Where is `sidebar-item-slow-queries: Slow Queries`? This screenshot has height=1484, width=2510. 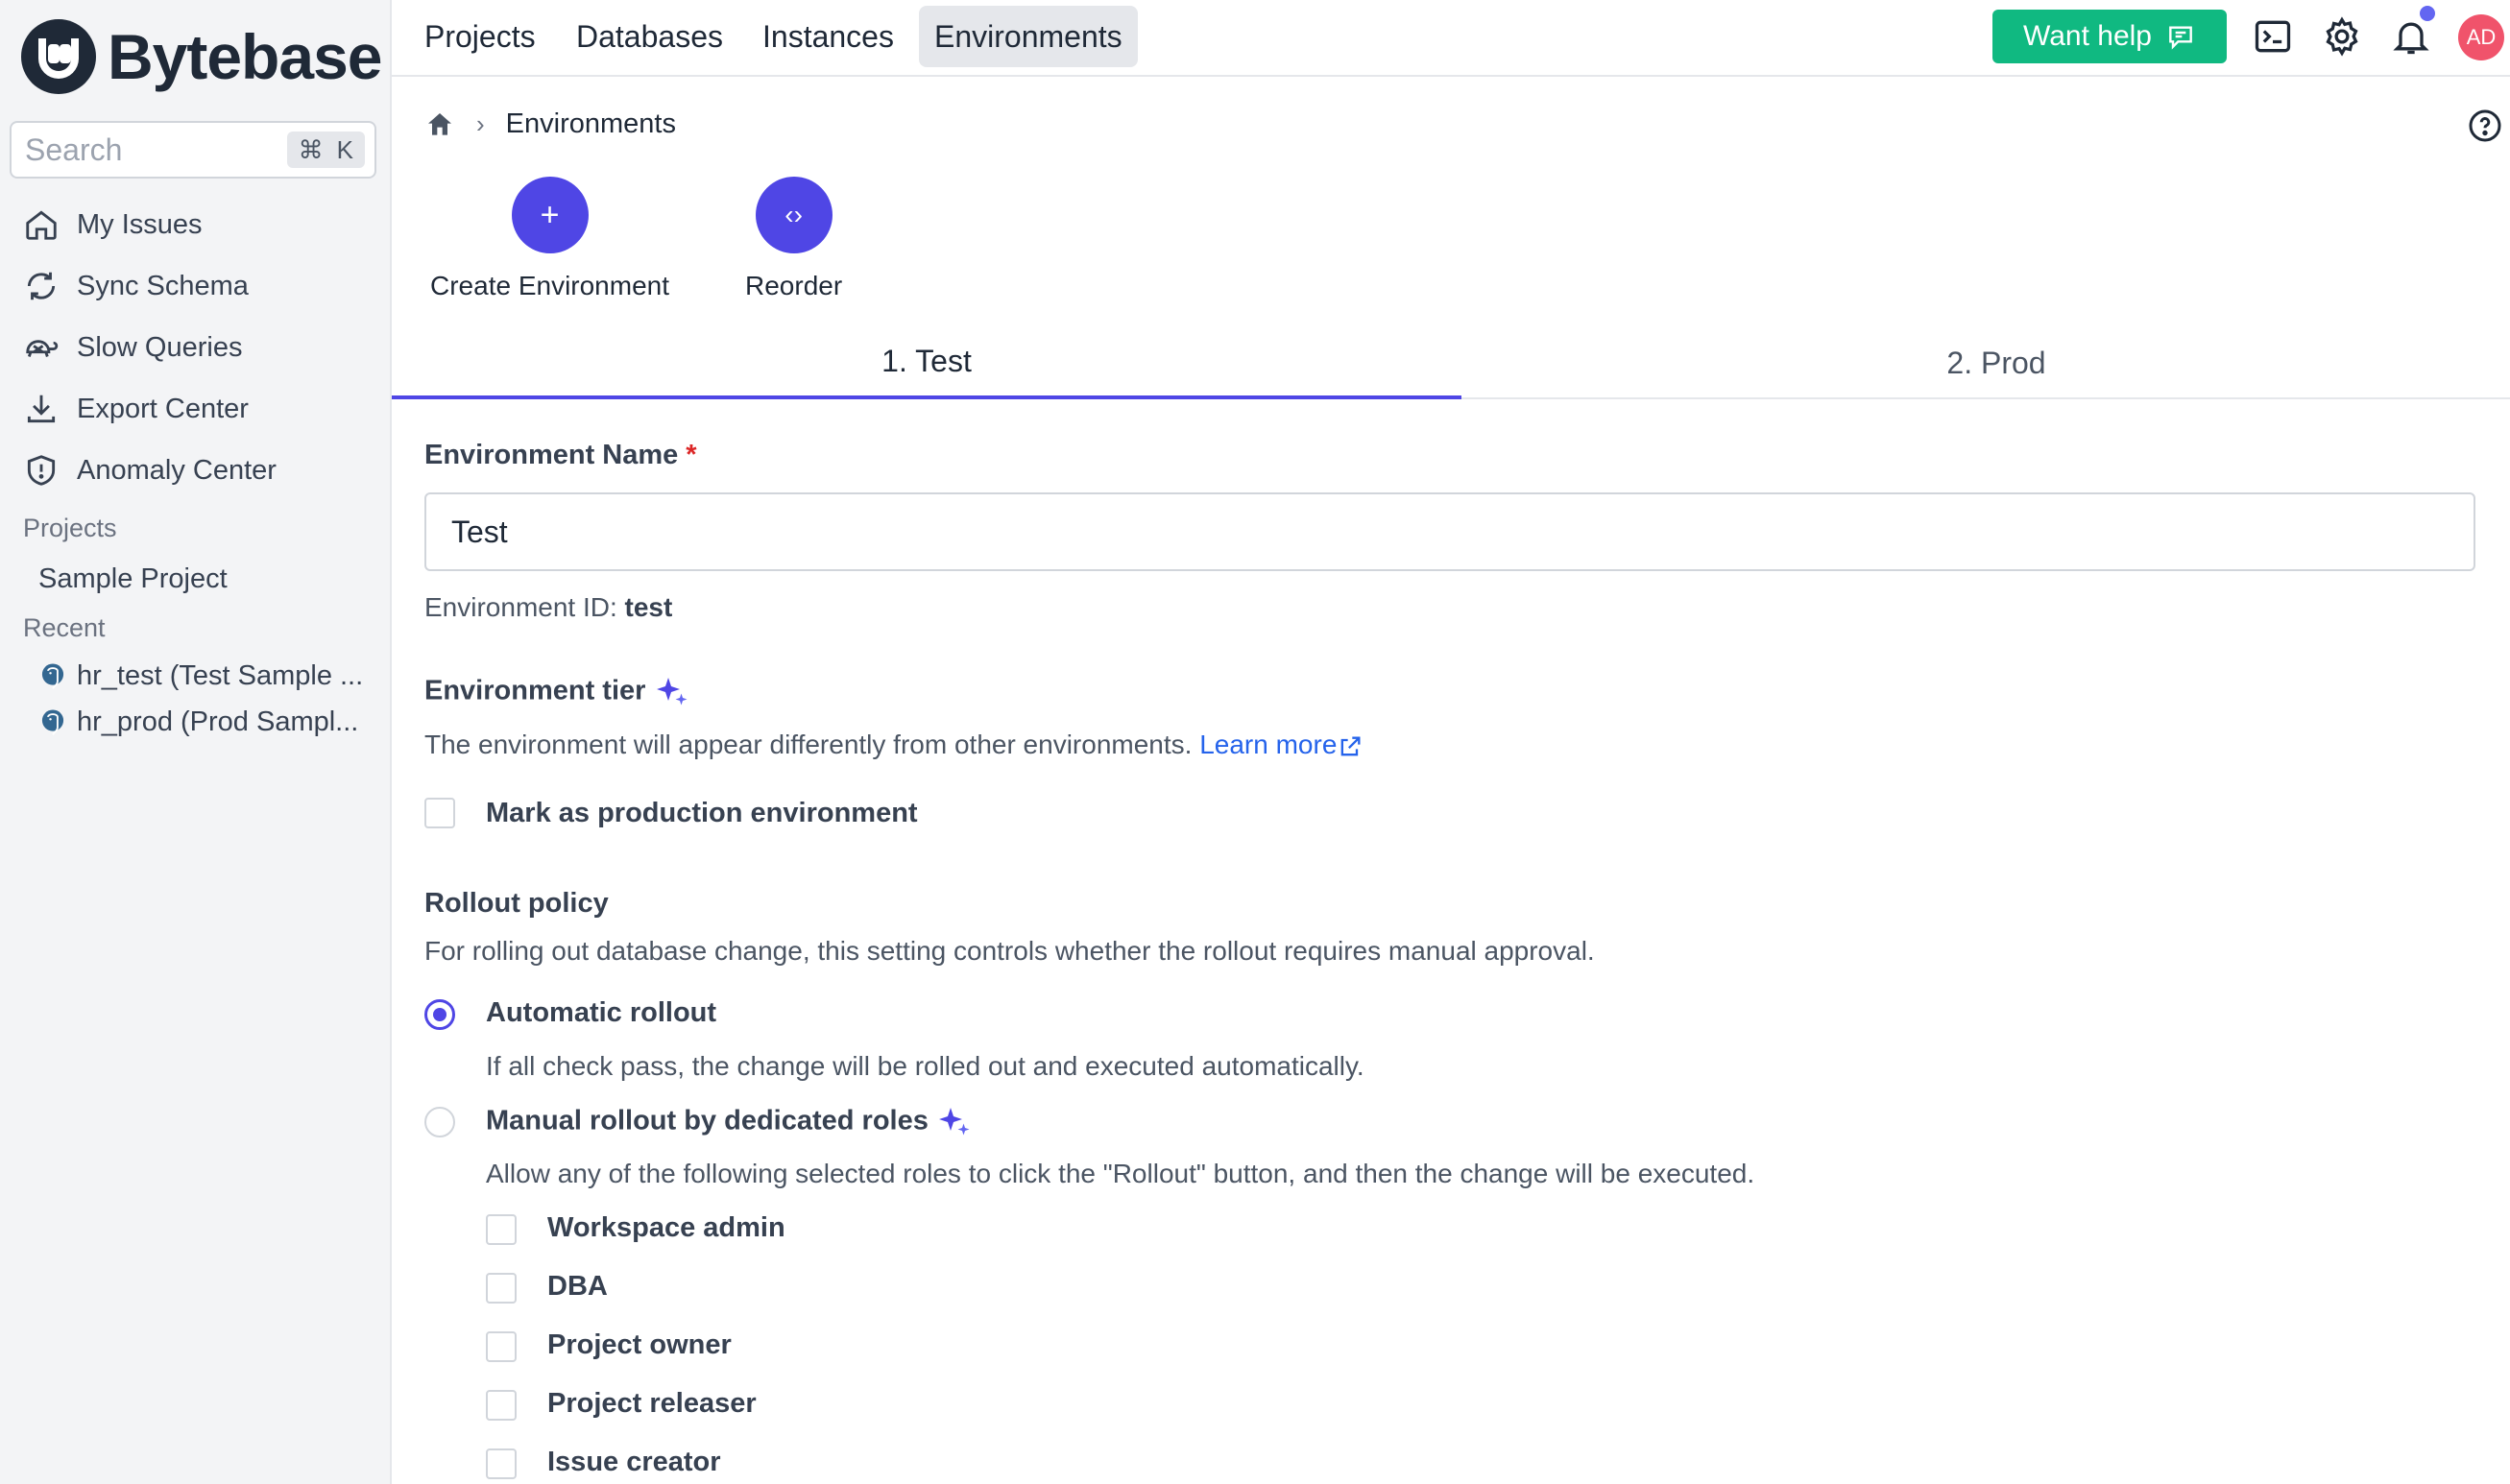
sidebar-item-slow-queries: Slow Queries is located at coordinates (132, 347).